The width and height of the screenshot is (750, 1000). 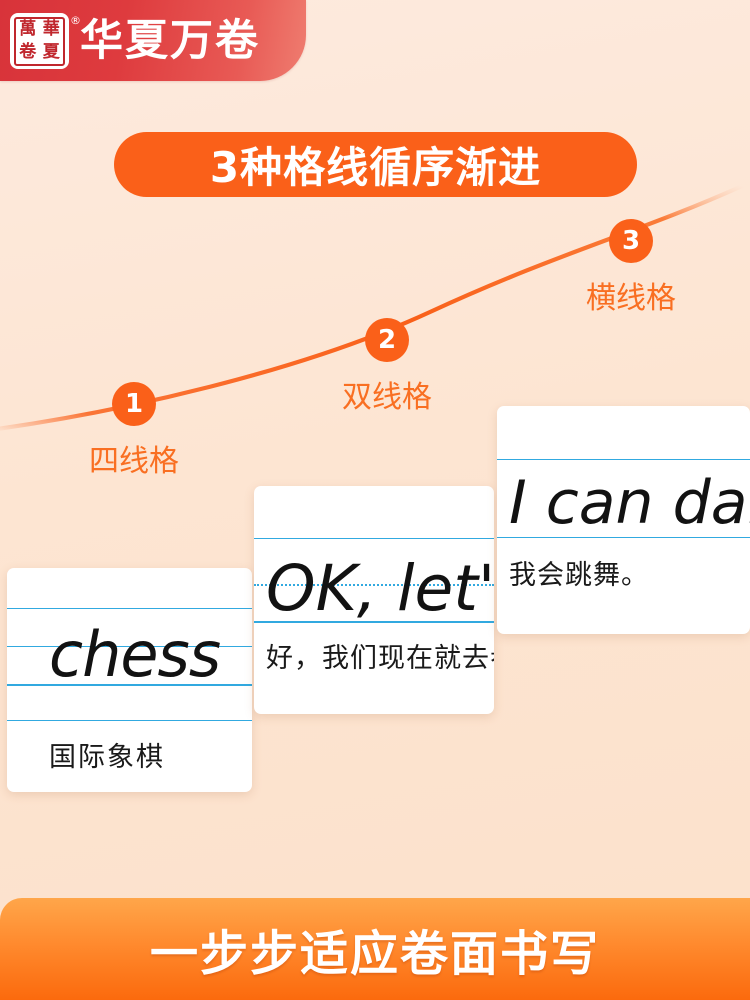 What do you see at coordinates (28, 29) in the screenshot?
I see `seal-char-1: 萬` at bounding box center [28, 29].